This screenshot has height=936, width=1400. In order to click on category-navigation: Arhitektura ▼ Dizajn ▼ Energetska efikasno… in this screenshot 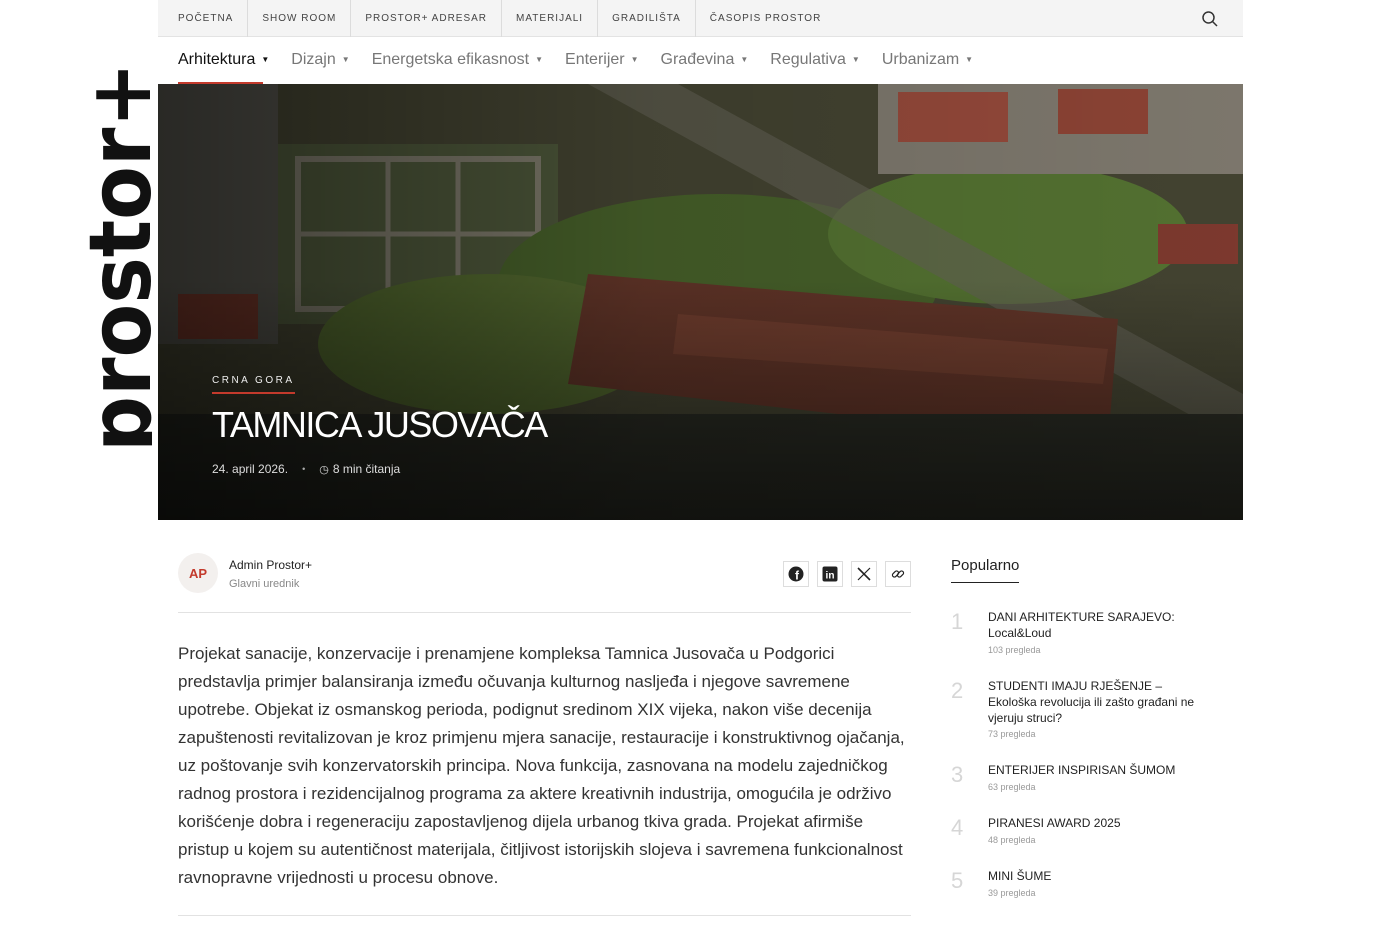, I will do `click(700, 61)`.